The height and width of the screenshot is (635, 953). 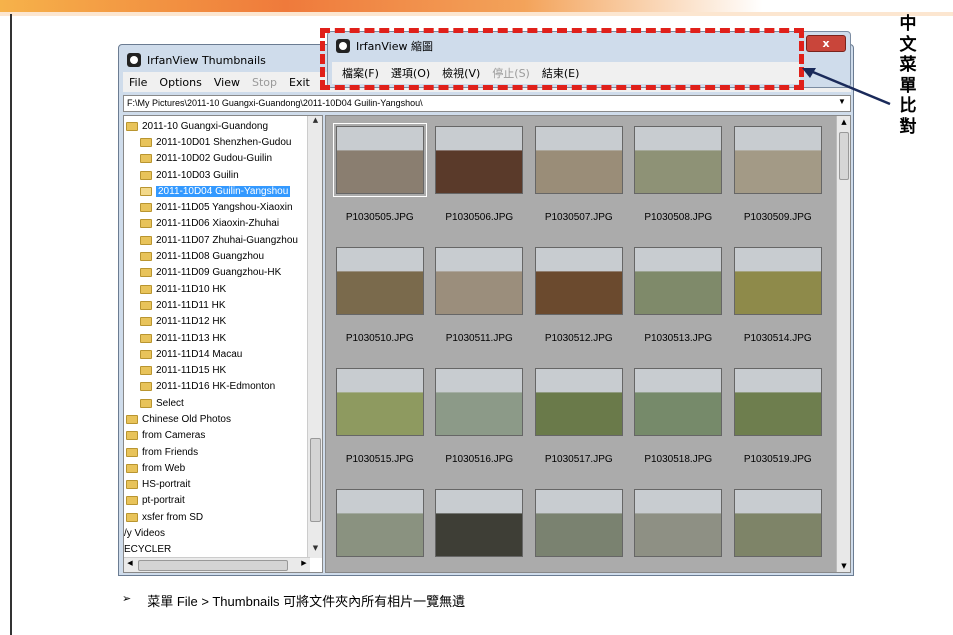 I want to click on thumbnail-filename: P1030517.JPG, so click(x=578, y=459).